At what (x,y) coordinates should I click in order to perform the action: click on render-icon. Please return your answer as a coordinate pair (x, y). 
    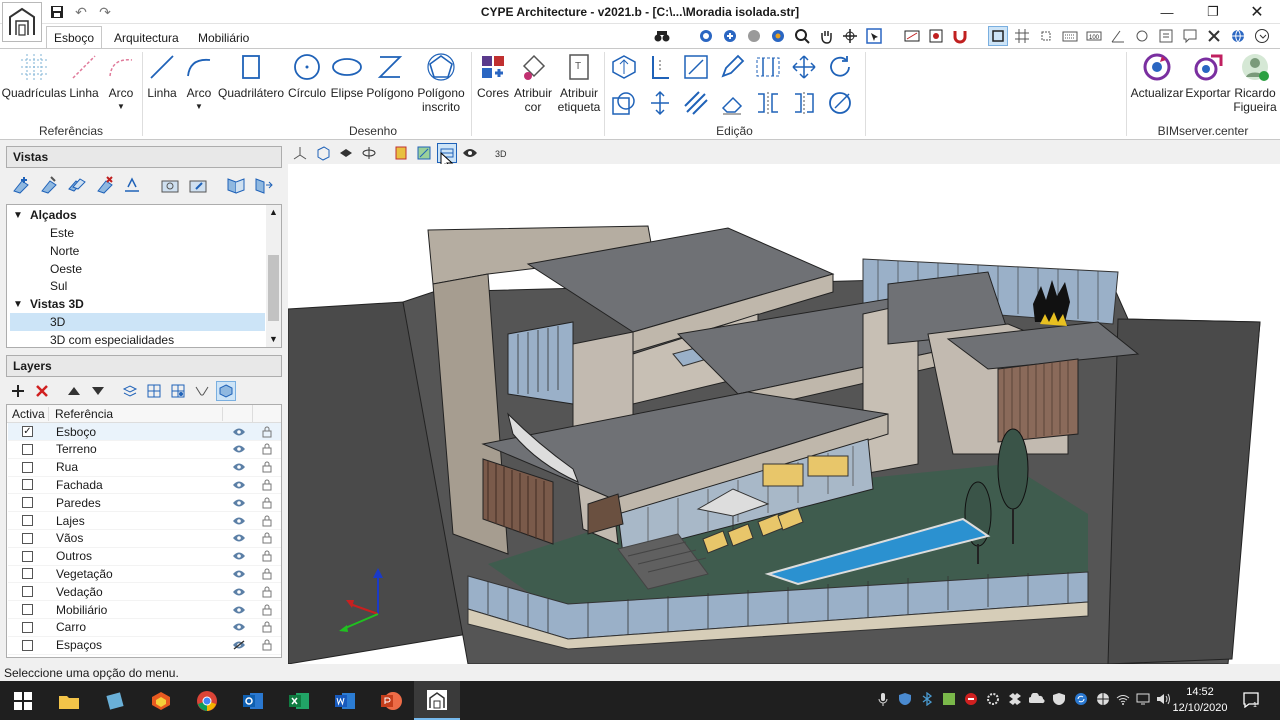
    Looking at the image, I should click on (346, 153).